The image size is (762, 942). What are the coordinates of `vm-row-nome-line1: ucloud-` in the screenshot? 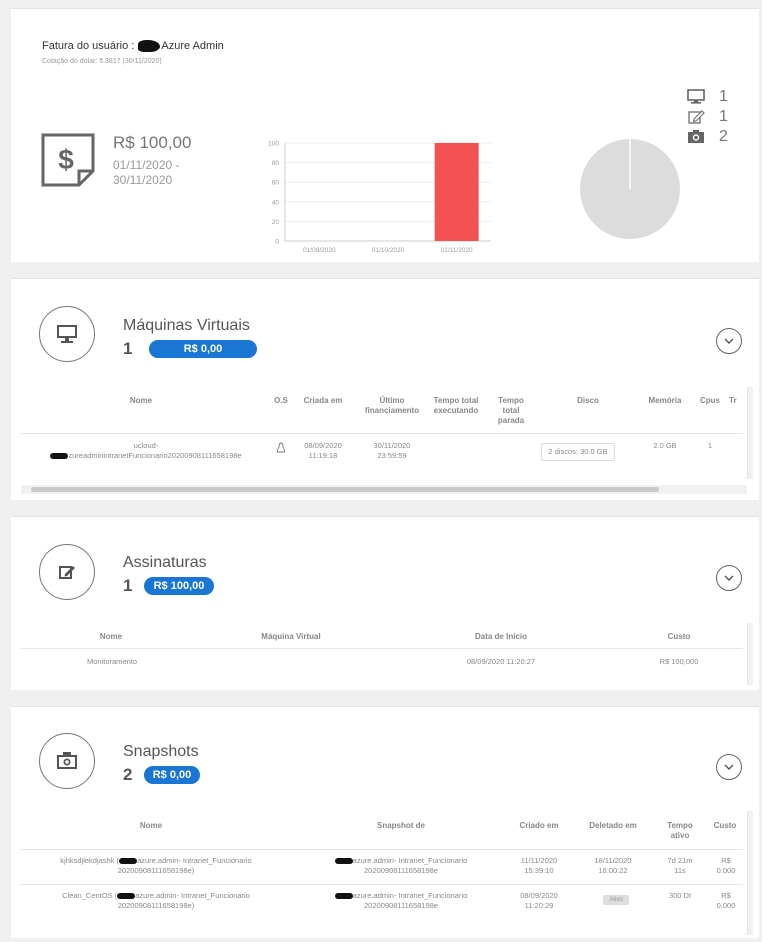 It's located at (146, 445).